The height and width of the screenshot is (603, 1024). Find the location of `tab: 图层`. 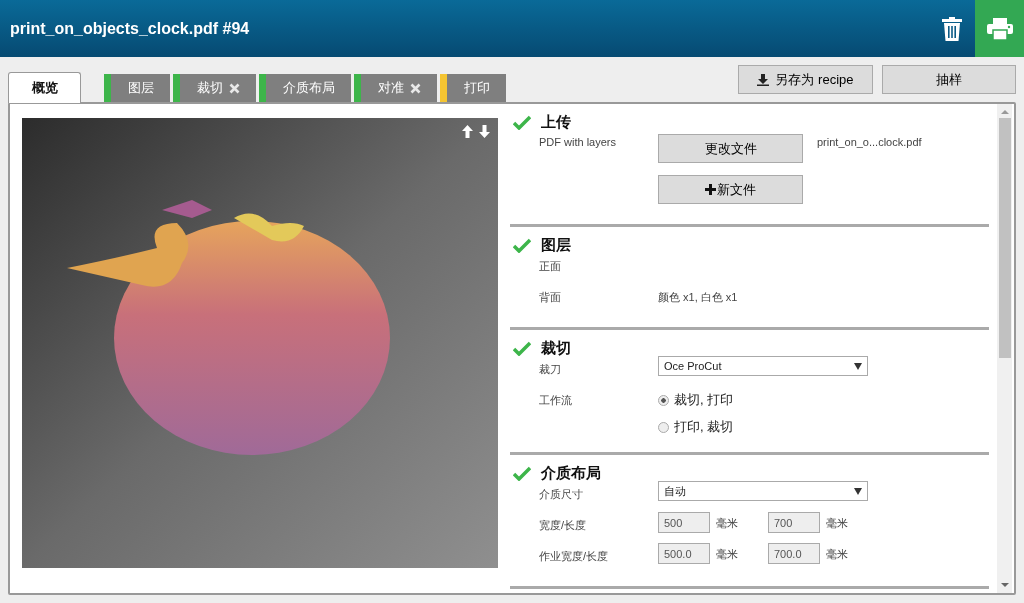

tab: 图层 is located at coordinates (137, 88).